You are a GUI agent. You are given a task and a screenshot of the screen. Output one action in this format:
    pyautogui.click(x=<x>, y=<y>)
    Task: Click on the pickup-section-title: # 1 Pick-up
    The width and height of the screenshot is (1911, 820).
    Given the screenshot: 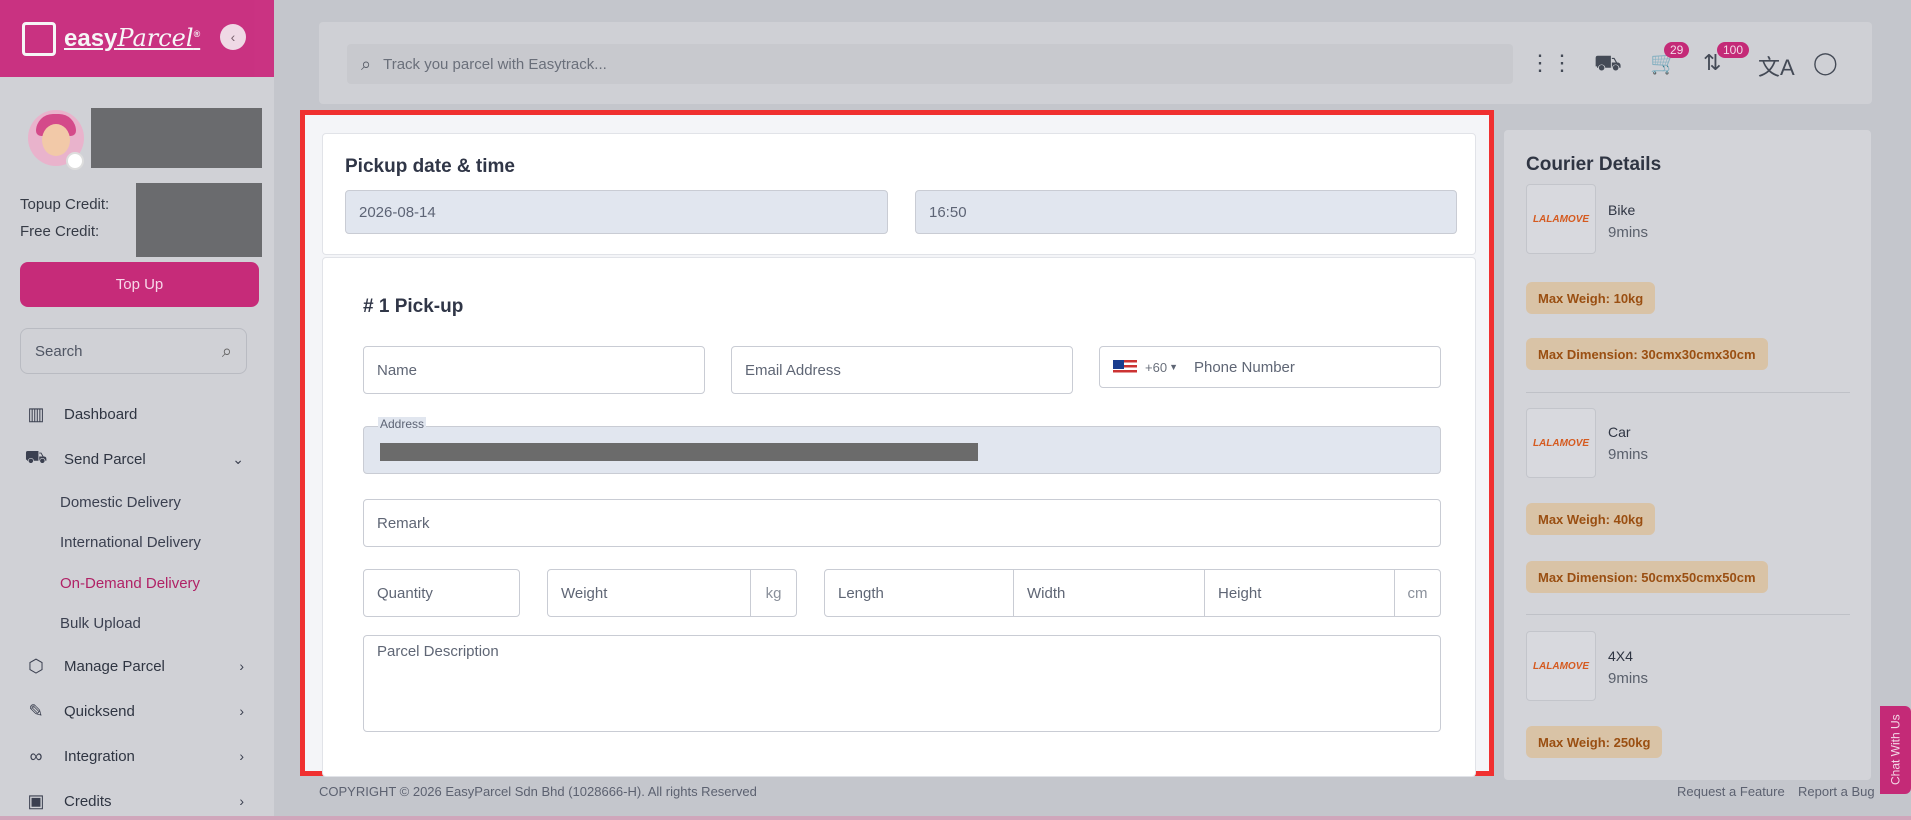 What is the action you would take?
    pyautogui.click(x=413, y=306)
    